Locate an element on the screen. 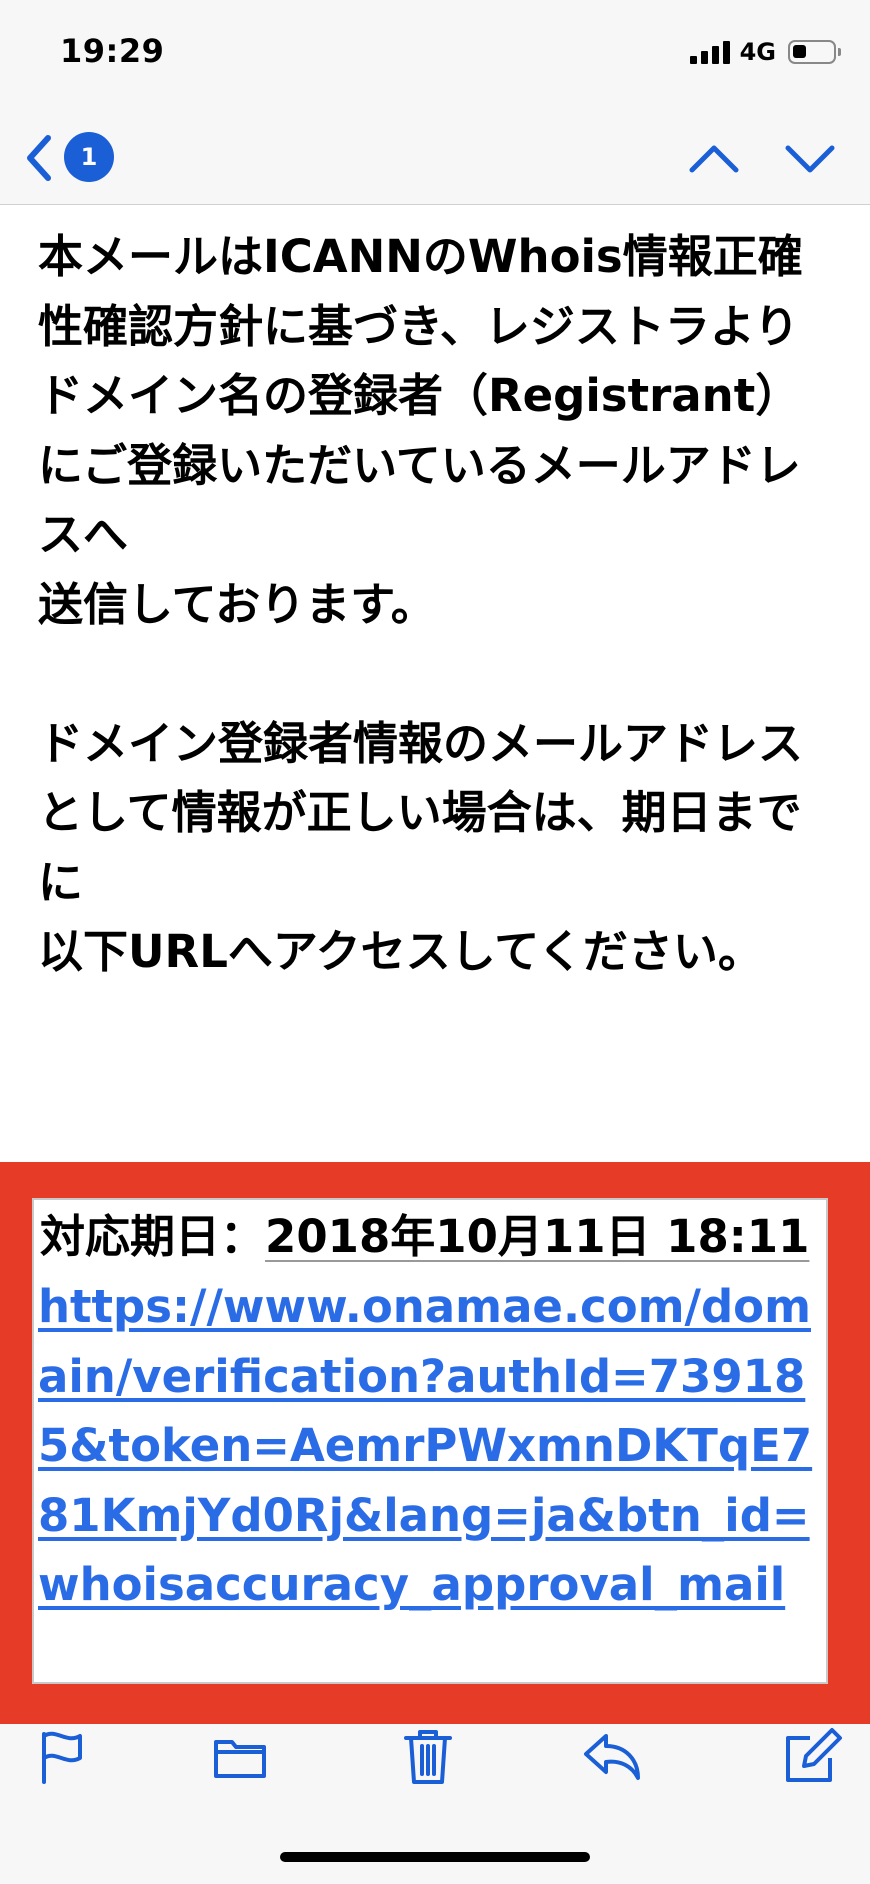 The height and width of the screenshot is (1884, 870). deadline-line: 対応期日：2018年10月11日 18:11 is located at coordinates (430, 1237).